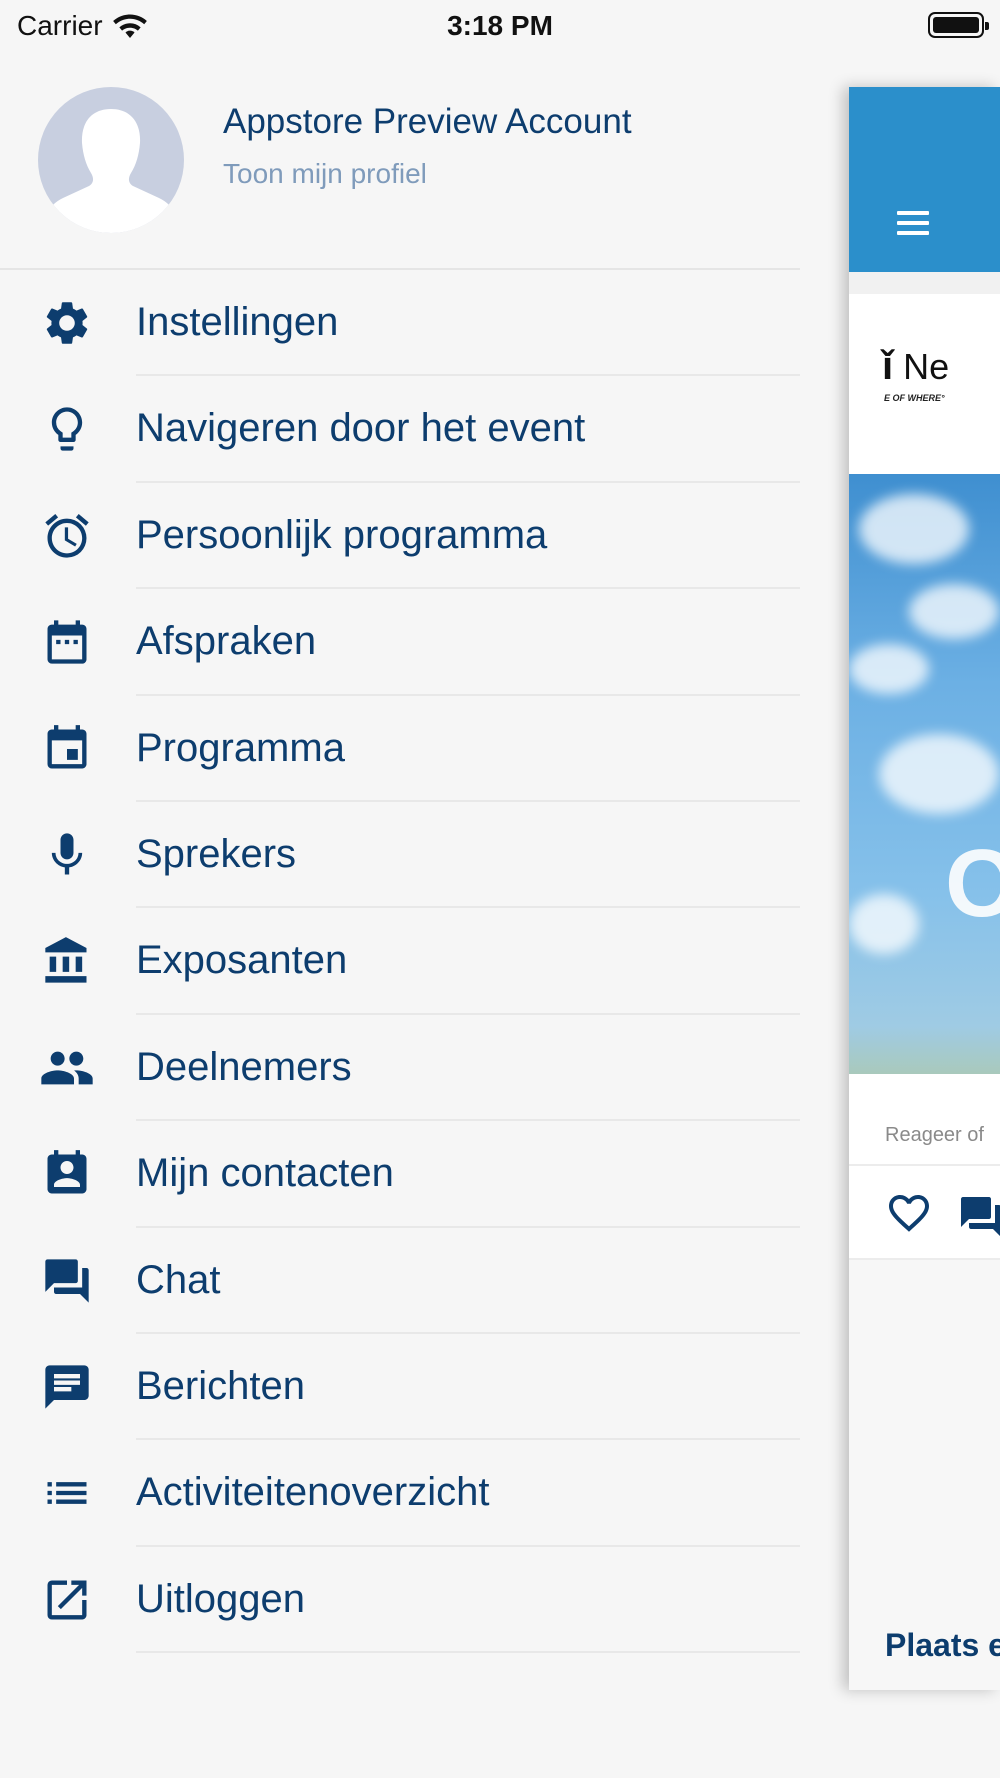 This screenshot has width=1000, height=1778. What do you see at coordinates (237, 322) in the screenshot?
I see `menu-item-label: Instellingen` at bounding box center [237, 322].